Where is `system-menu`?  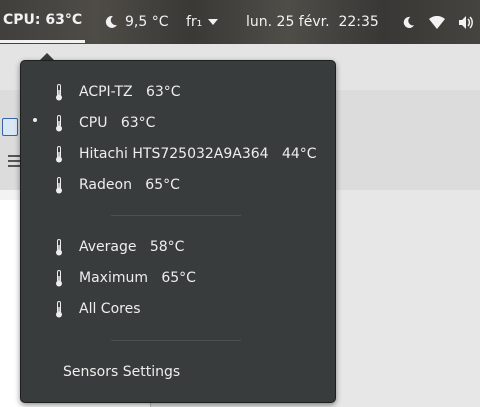 system-menu is located at coordinates (438, 22).